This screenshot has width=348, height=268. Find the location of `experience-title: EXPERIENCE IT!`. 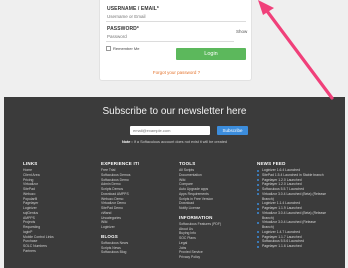

experience-title: EXPERIENCE IT! is located at coordinates (120, 163).